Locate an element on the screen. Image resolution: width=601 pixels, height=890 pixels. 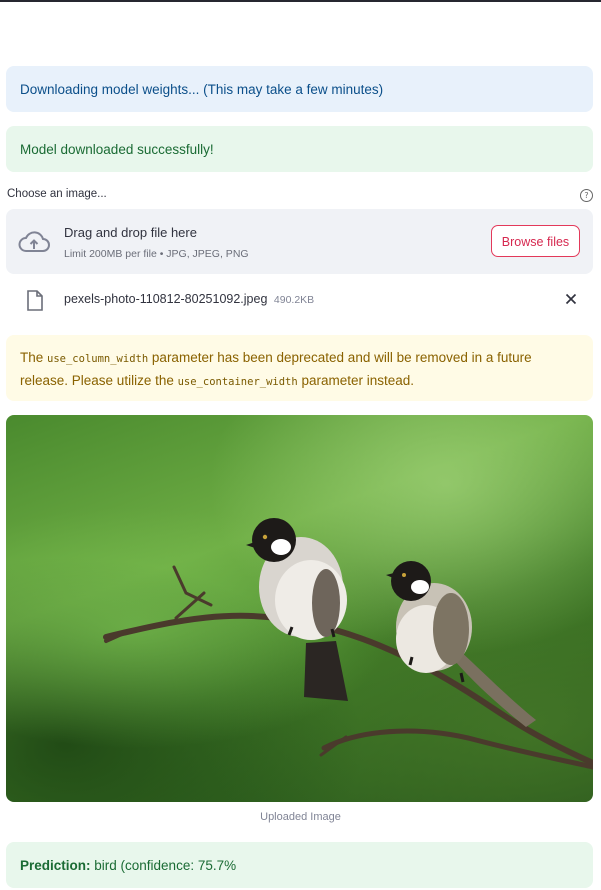
warning-code-2: use_container_width is located at coordinates (237, 382).